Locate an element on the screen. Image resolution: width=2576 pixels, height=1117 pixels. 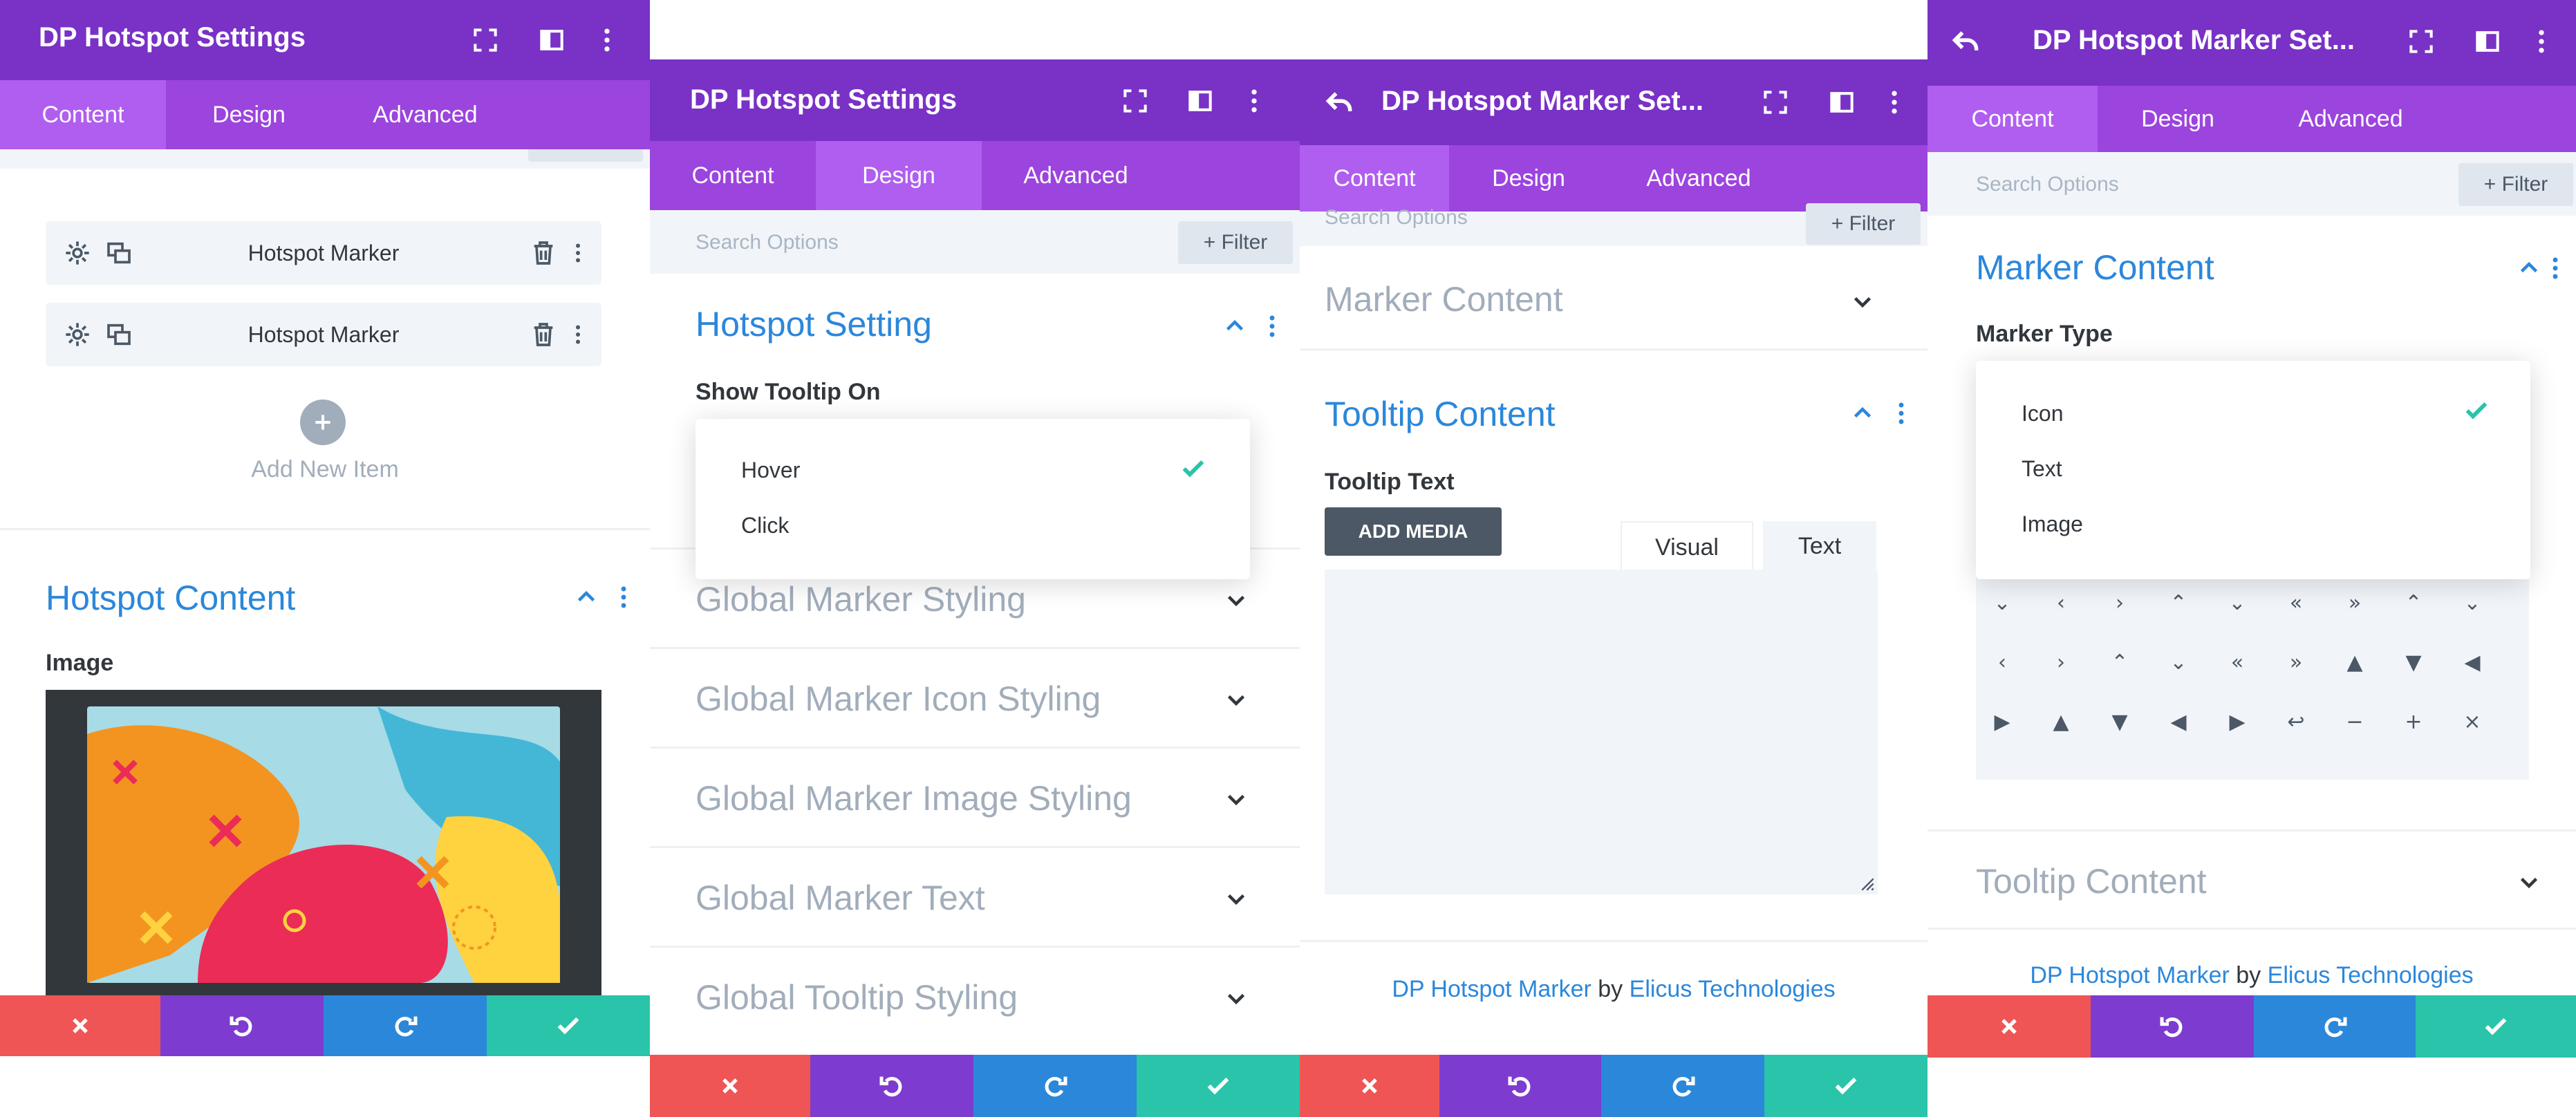
collapsed-section-title: Global Marker Styling is located at coordinates (861, 599).